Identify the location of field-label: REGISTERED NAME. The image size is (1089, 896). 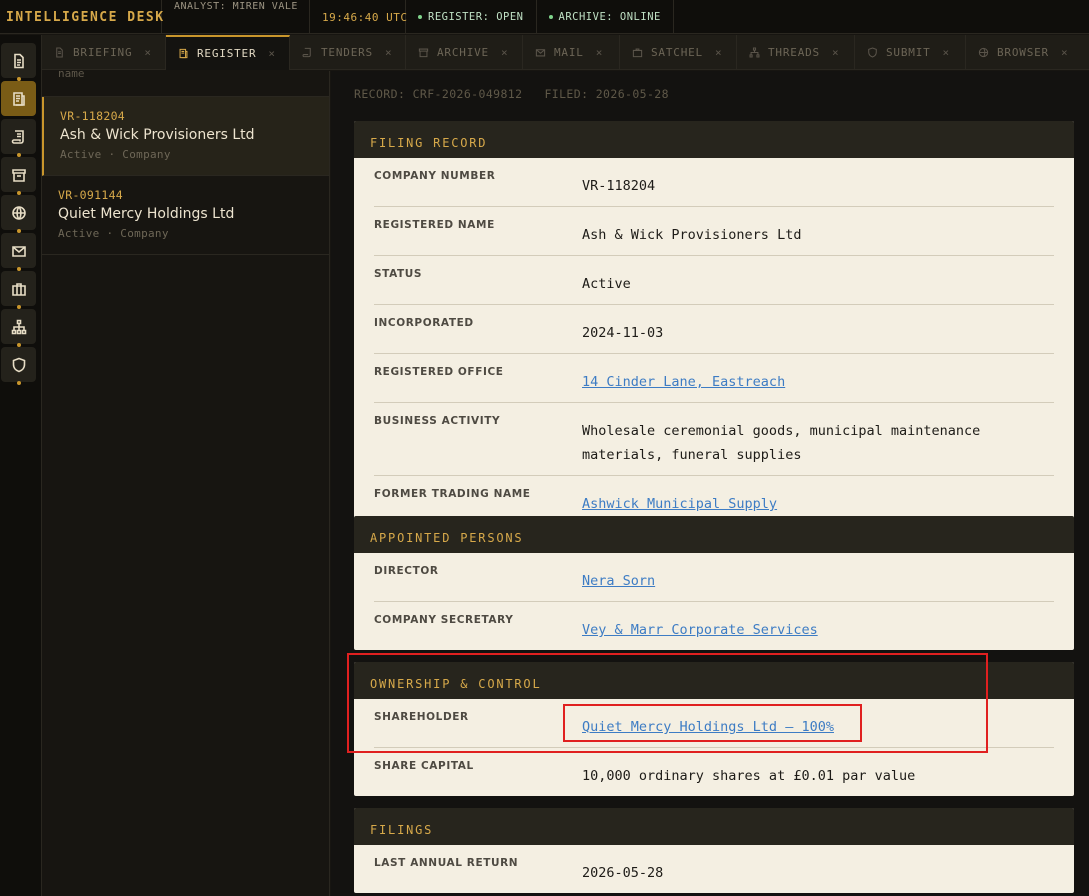
(434, 225).